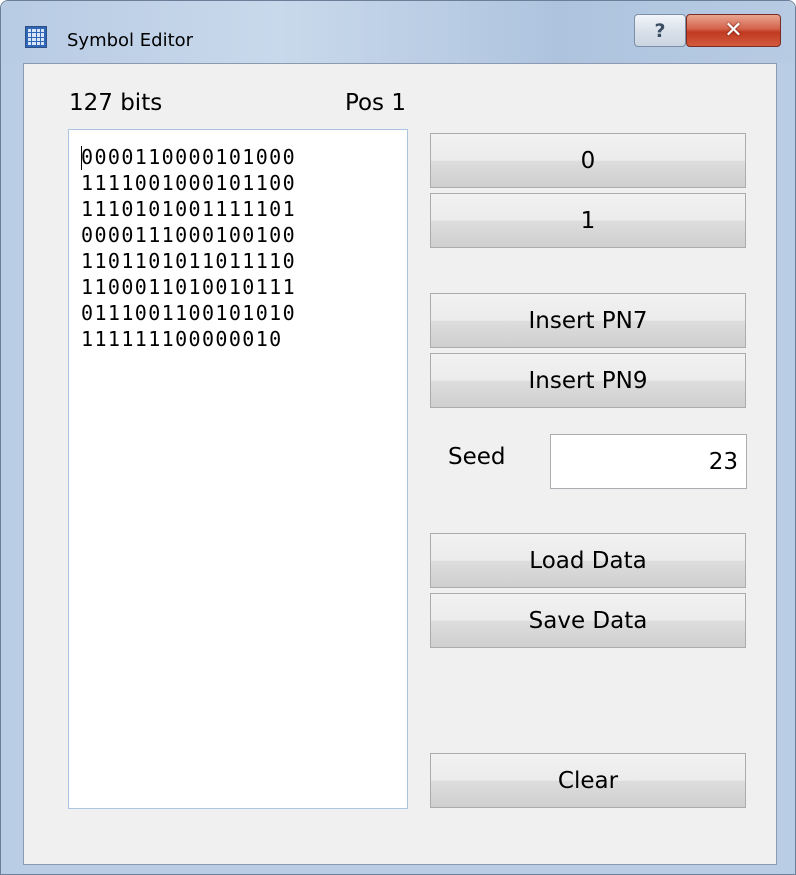 The width and height of the screenshot is (796, 875). What do you see at coordinates (398, 32) in the screenshot?
I see `title-bar: Symbol Editor ? ✕` at bounding box center [398, 32].